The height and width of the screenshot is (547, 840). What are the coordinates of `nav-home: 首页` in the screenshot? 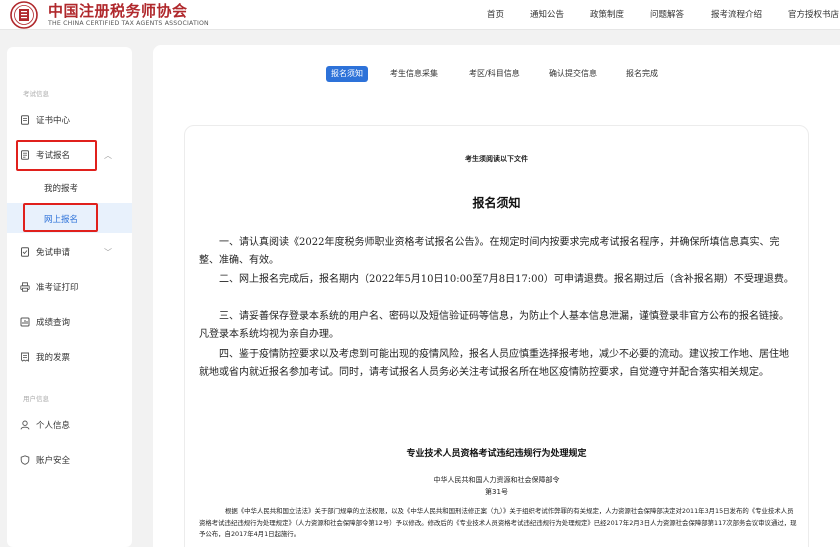 It's located at (495, 14).